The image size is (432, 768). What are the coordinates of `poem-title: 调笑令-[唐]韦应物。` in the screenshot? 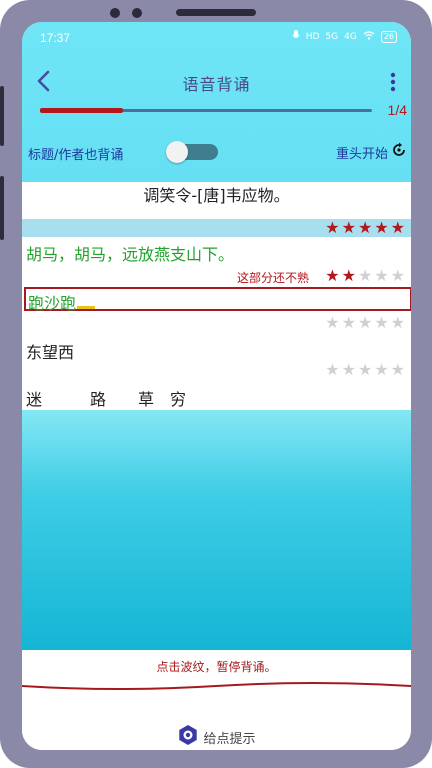 It's located at (216, 201).